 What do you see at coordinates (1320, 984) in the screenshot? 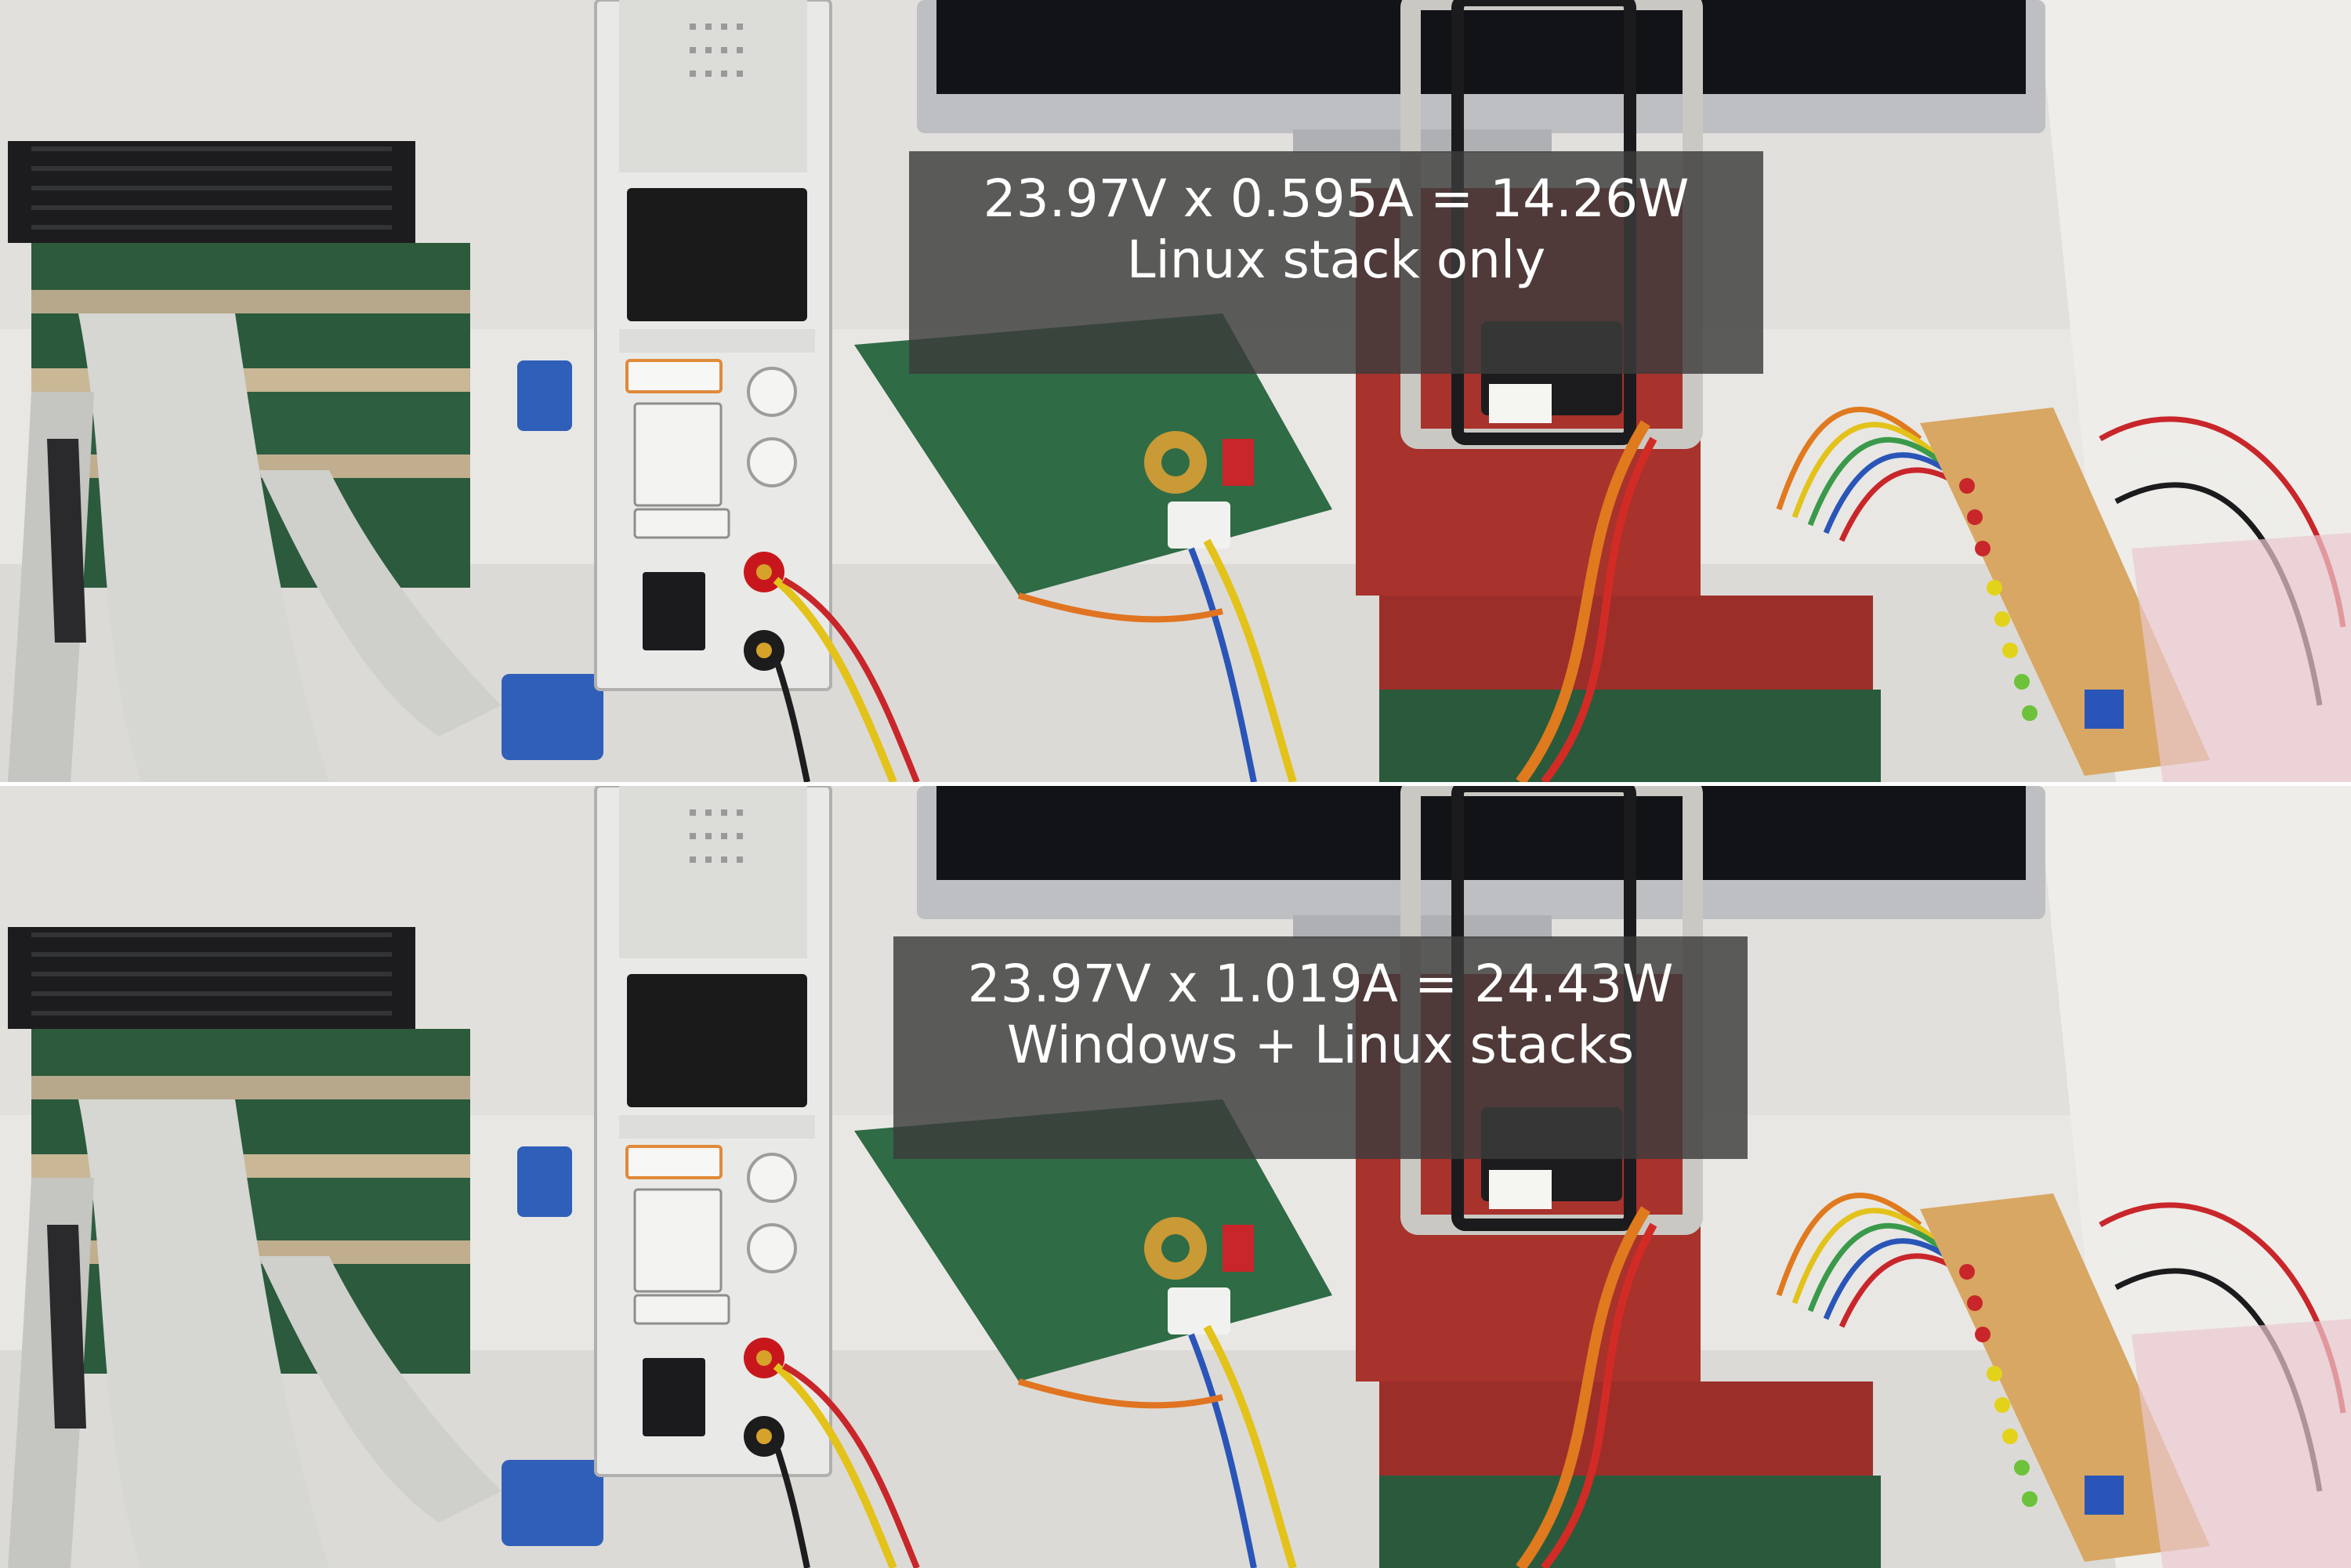
I see `power-equation-windows-linux: 23.97V x 1.019A = 24.43W` at bounding box center [1320, 984].